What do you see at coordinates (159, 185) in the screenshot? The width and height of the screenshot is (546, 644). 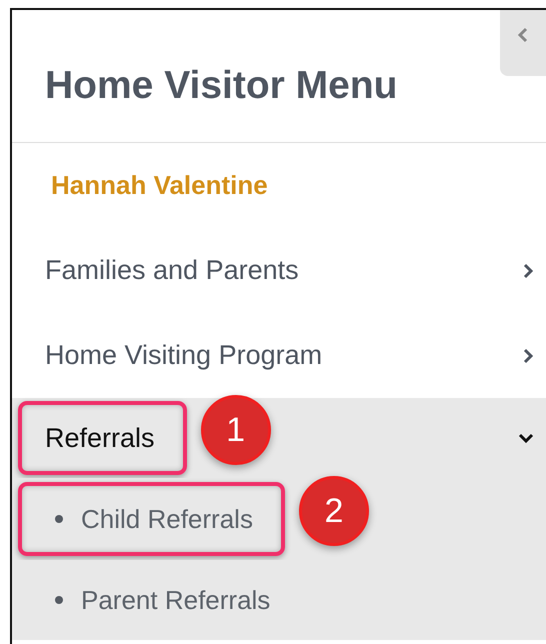 I see `user-name: Hannah Valentine` at bounding box center [159, 185].